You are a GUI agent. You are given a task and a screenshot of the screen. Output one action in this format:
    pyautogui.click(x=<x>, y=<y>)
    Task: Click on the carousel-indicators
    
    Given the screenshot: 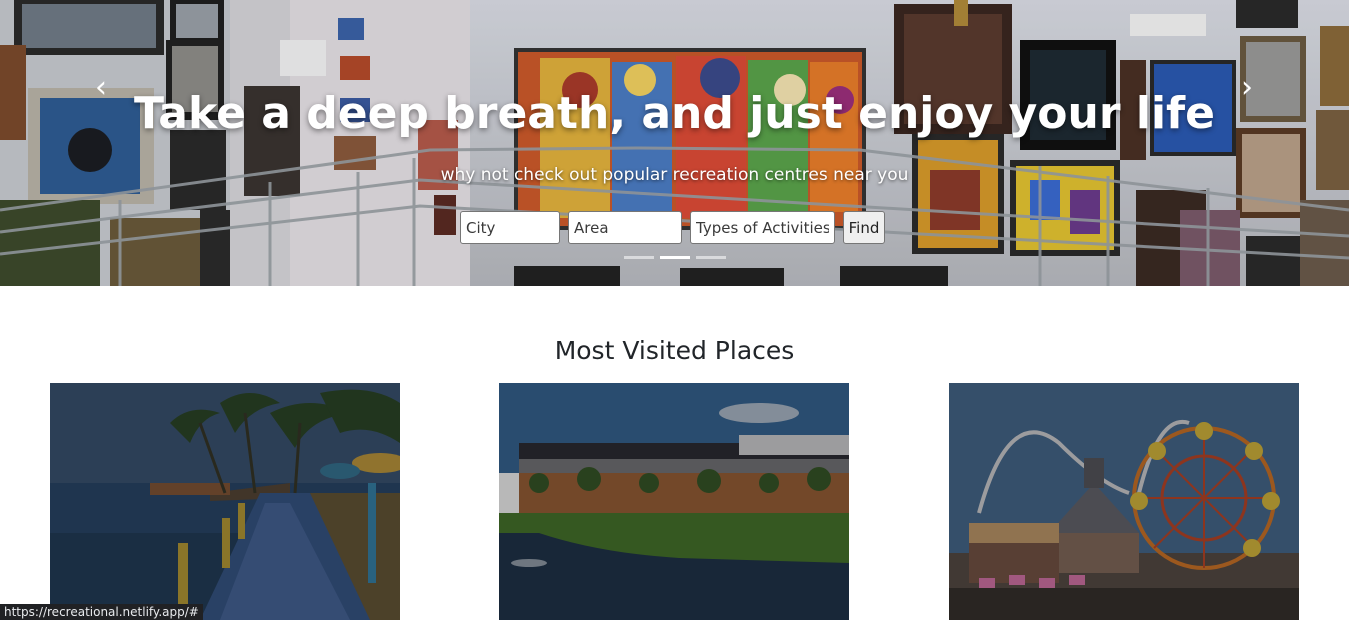 What is the action you would take?
    pyautogui.click(x=675, y=257)
    